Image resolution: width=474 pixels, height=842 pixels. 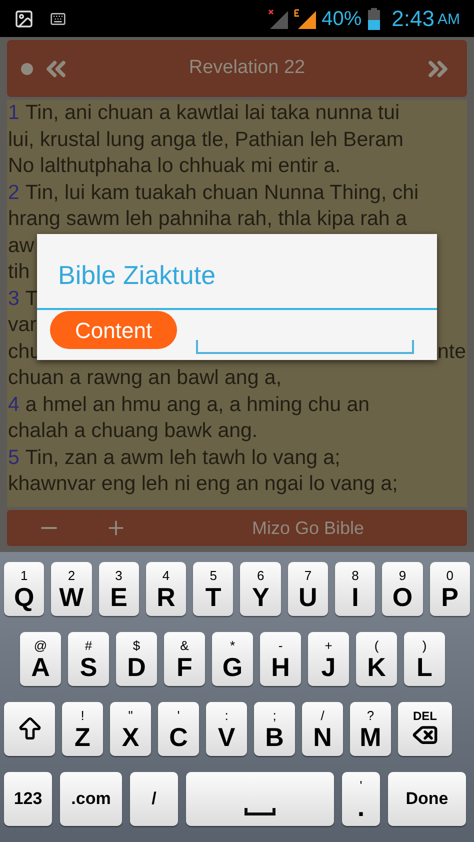 What do you see at coordinates (361, 799) in the screenshot?
I see `keyboard-key: ' .` at bounding box center [361, 799].